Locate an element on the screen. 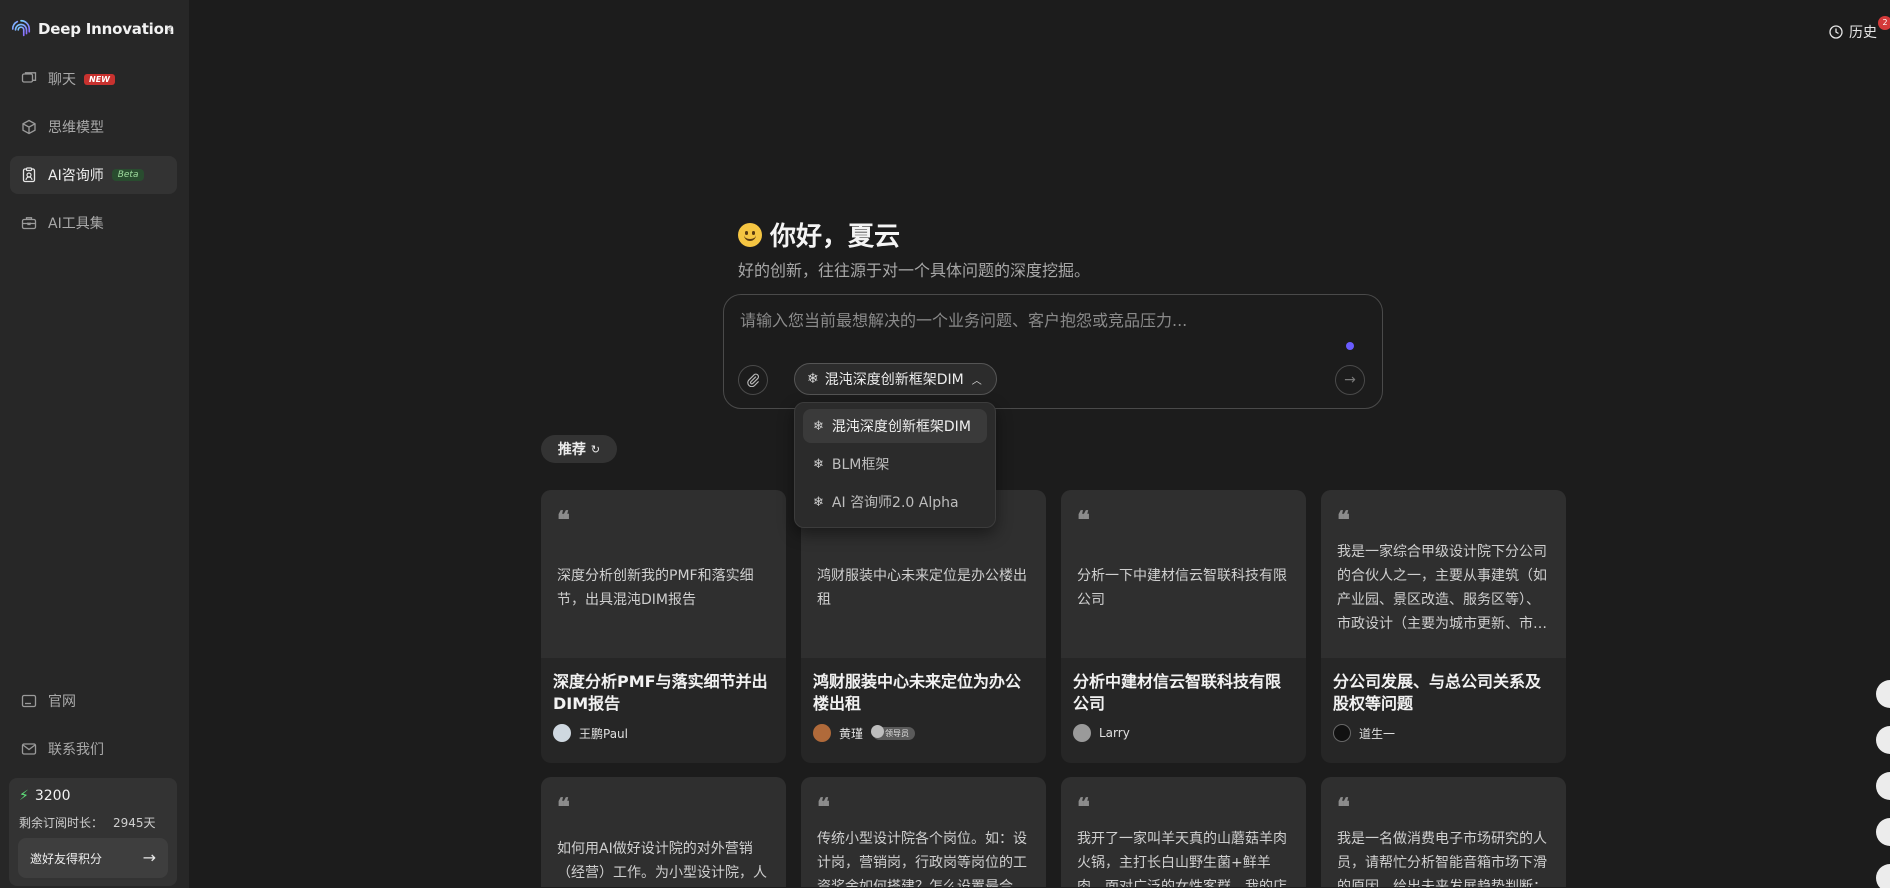 This screenshot has width=1890, height=888. sidebar-item-label: AI咨询师 is located at coordinates (76, 176).